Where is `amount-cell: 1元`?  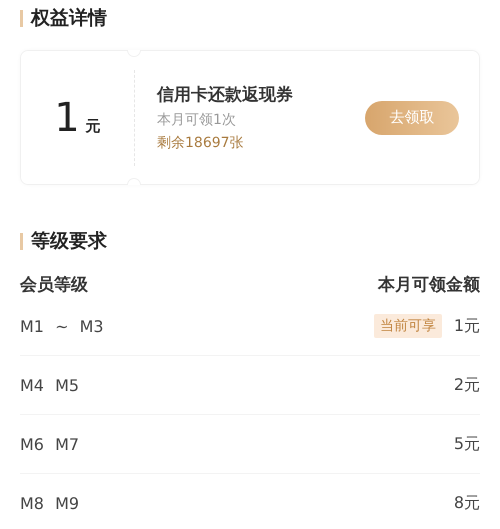
amount-cell: 1元 is located at coordinates (467, 326).